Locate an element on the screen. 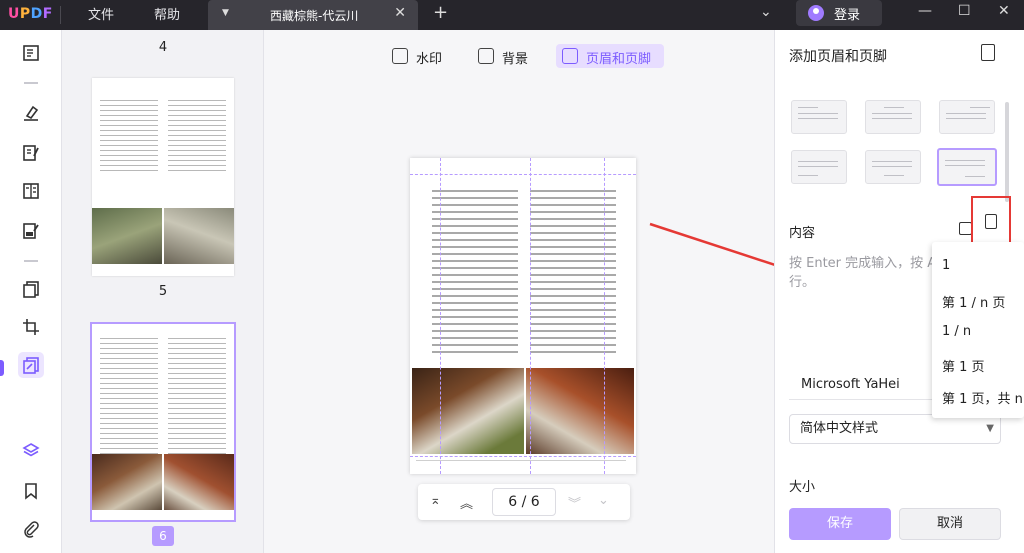 Image resolution: width=1024 pixels, height=553 pixels. header-footer-icon is located at coordinates (570, 56).